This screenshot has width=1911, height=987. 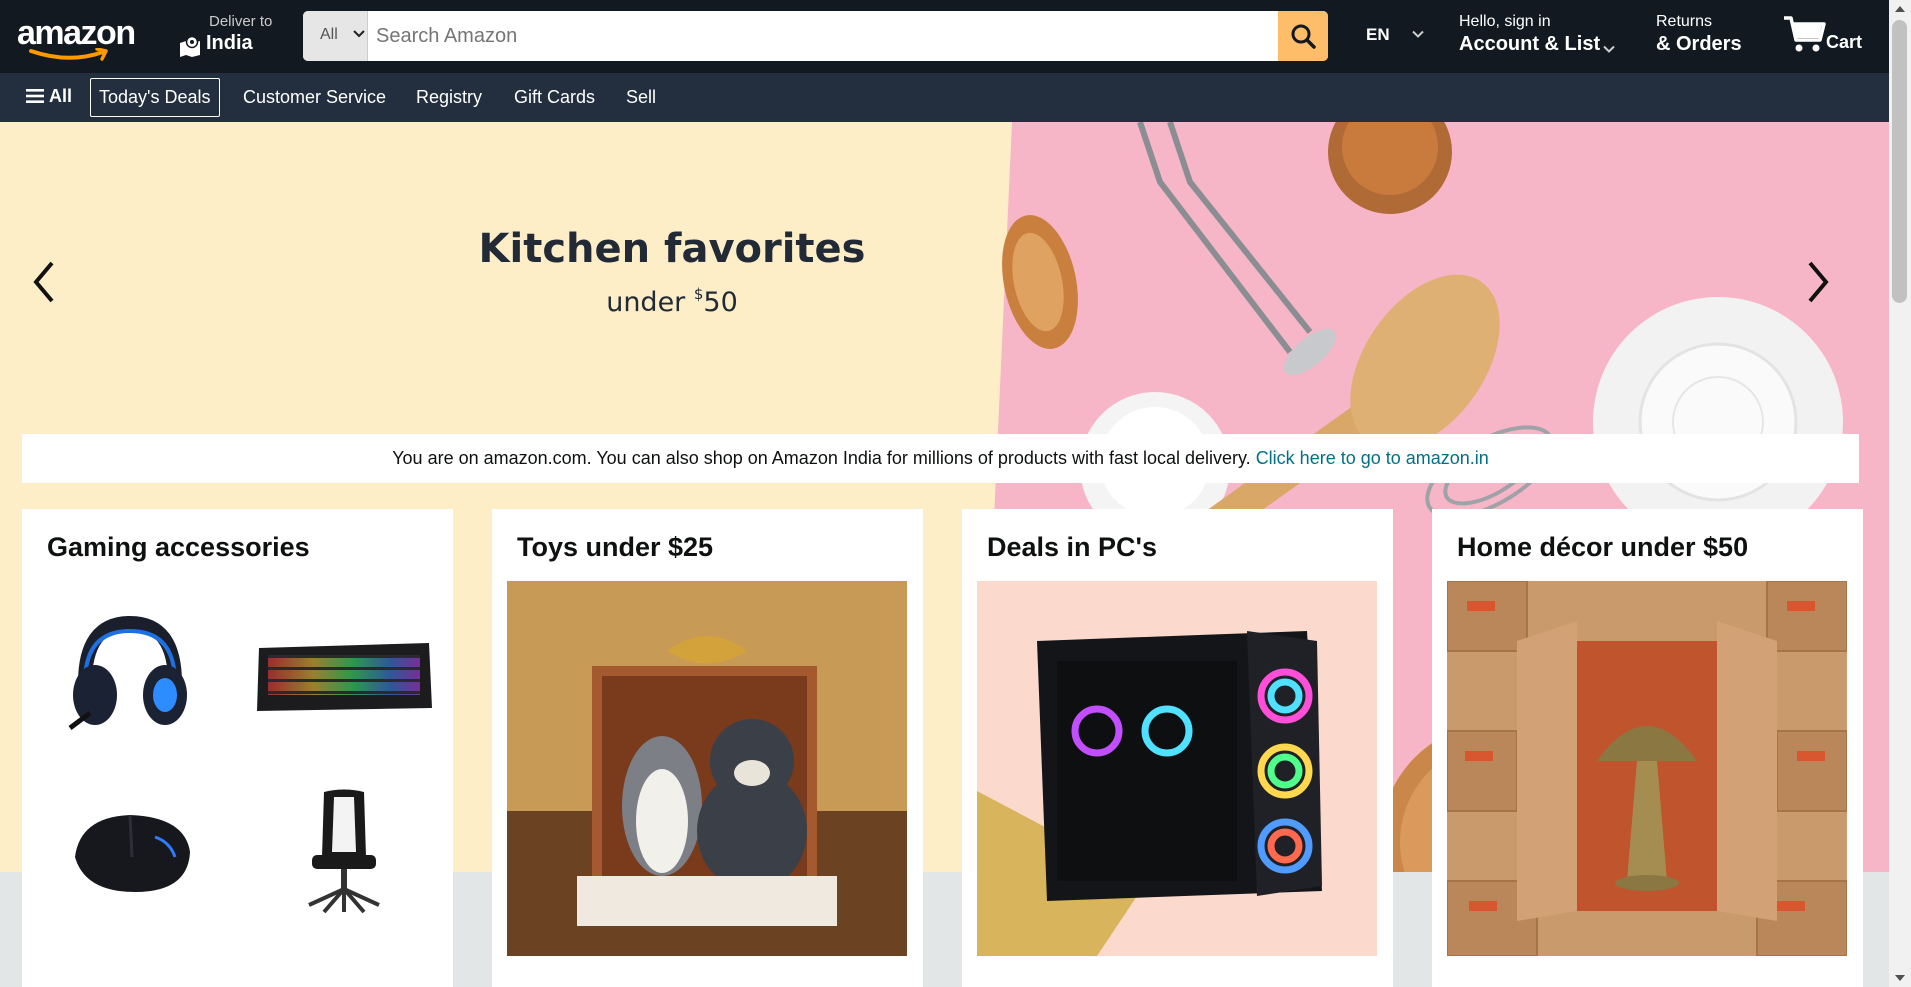 What do you see at coordinates (554, 97) in the screenshot?
I see `nav-link-gift-cards: Gift Cards` at bounding box center [554, 97].